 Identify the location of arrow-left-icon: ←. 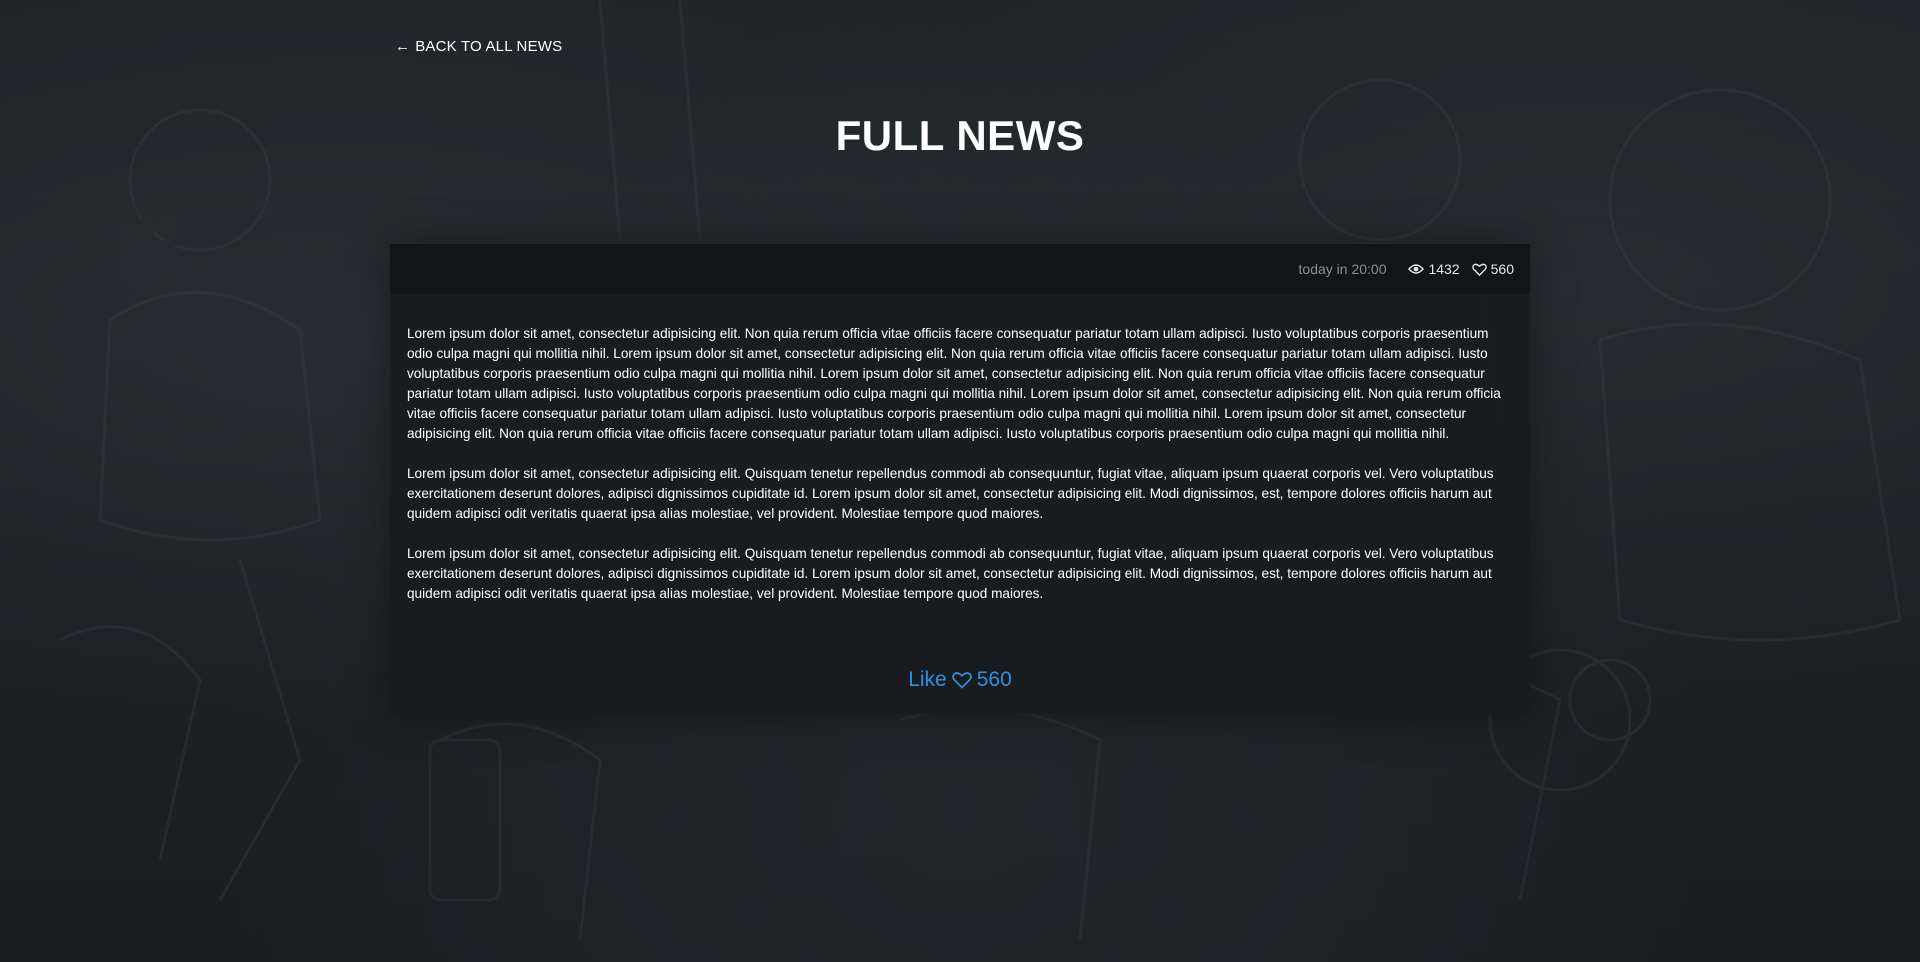
(403, 46).